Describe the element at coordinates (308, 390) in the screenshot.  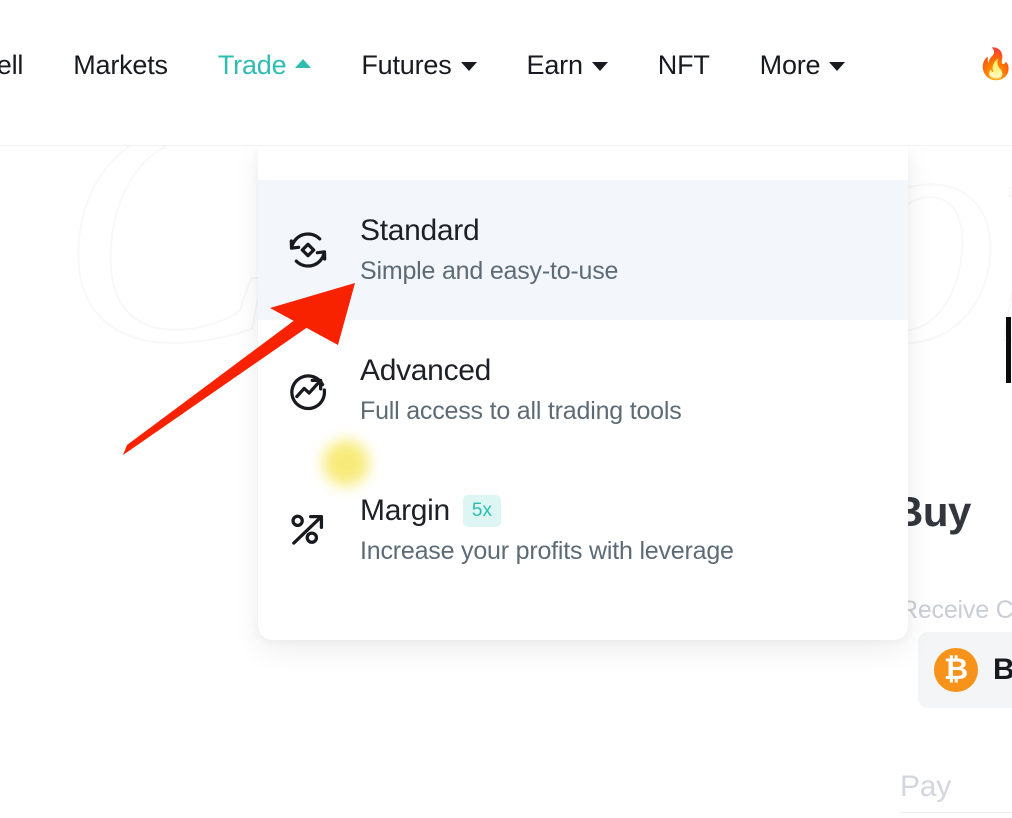
I see `trend-up-circle-icon` at that location.